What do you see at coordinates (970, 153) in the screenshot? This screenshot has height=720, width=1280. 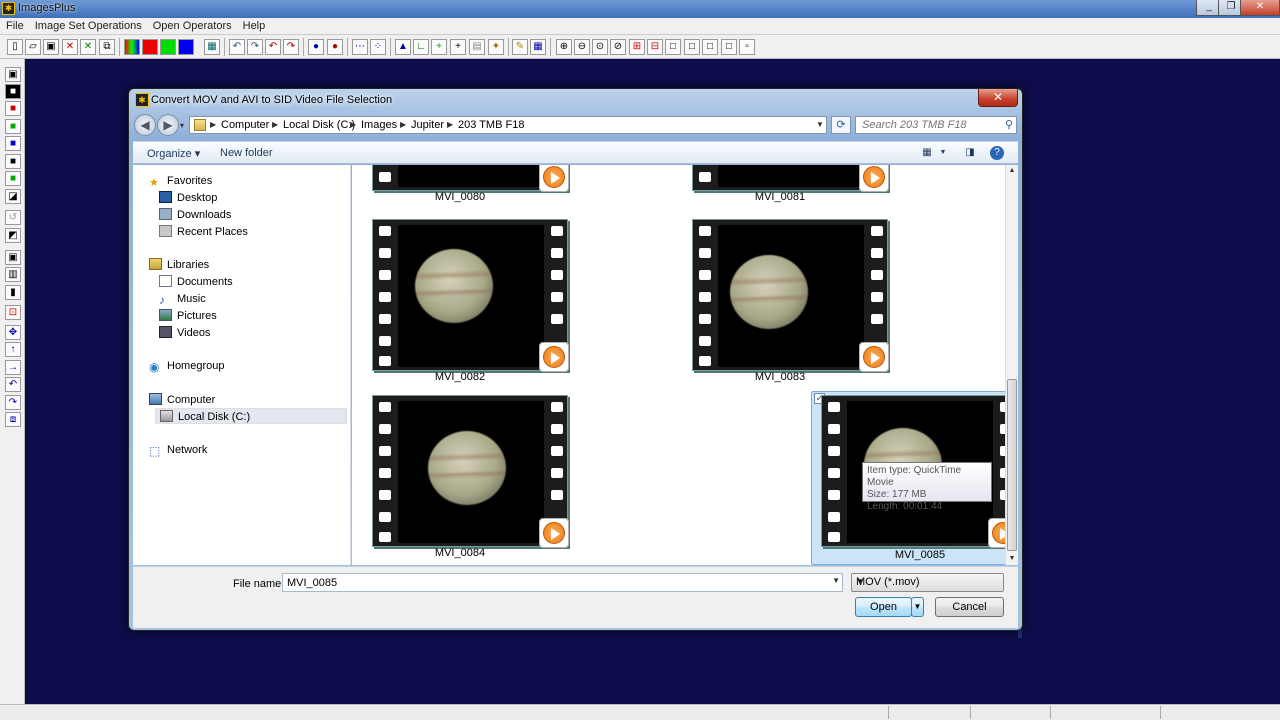 I see `preview-pane-icon: ◨` at bounding box center [970, 153].